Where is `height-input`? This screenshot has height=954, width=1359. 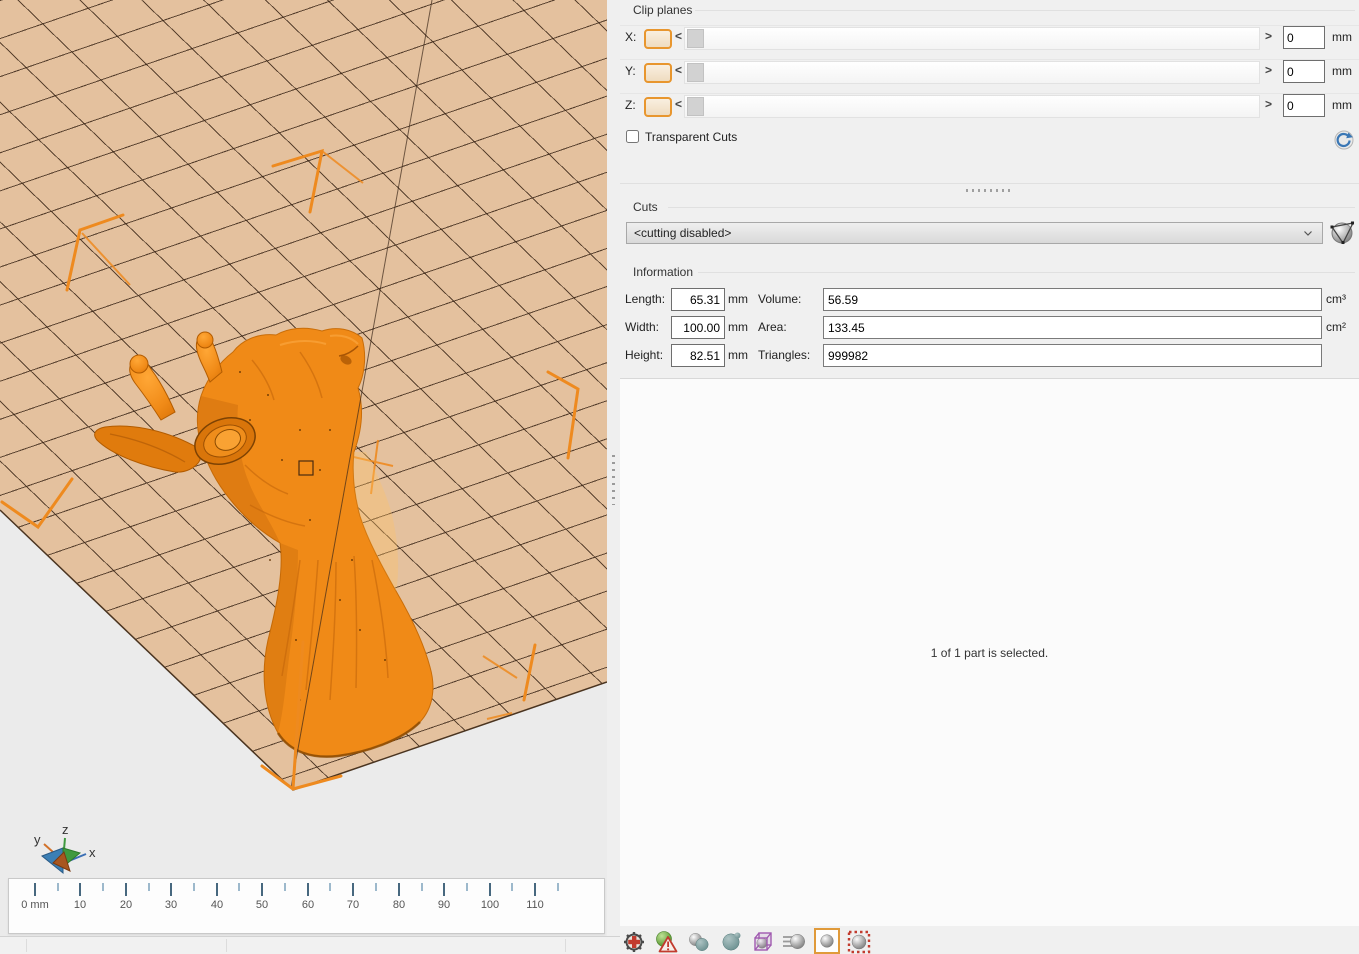
height-input is located at coordinates (698, 355).